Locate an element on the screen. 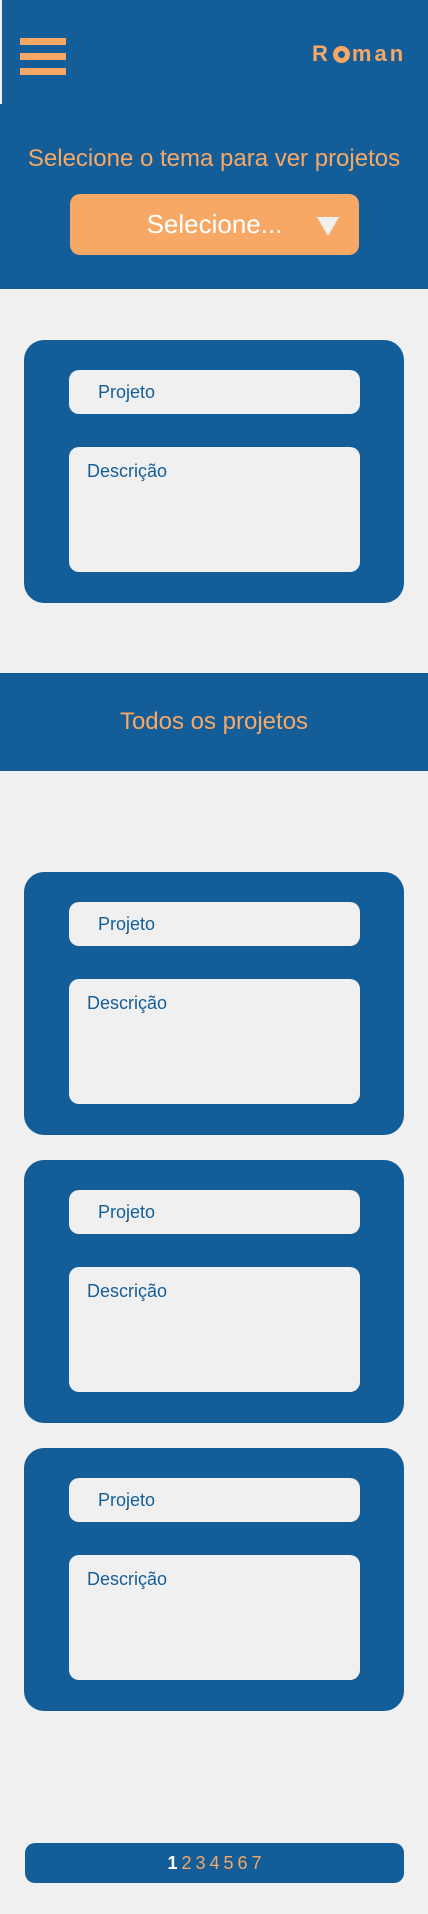 The image size is (428, 1914). pagination: 1 2 3 4 5 6 7 is located at coordinates (214, 1863).